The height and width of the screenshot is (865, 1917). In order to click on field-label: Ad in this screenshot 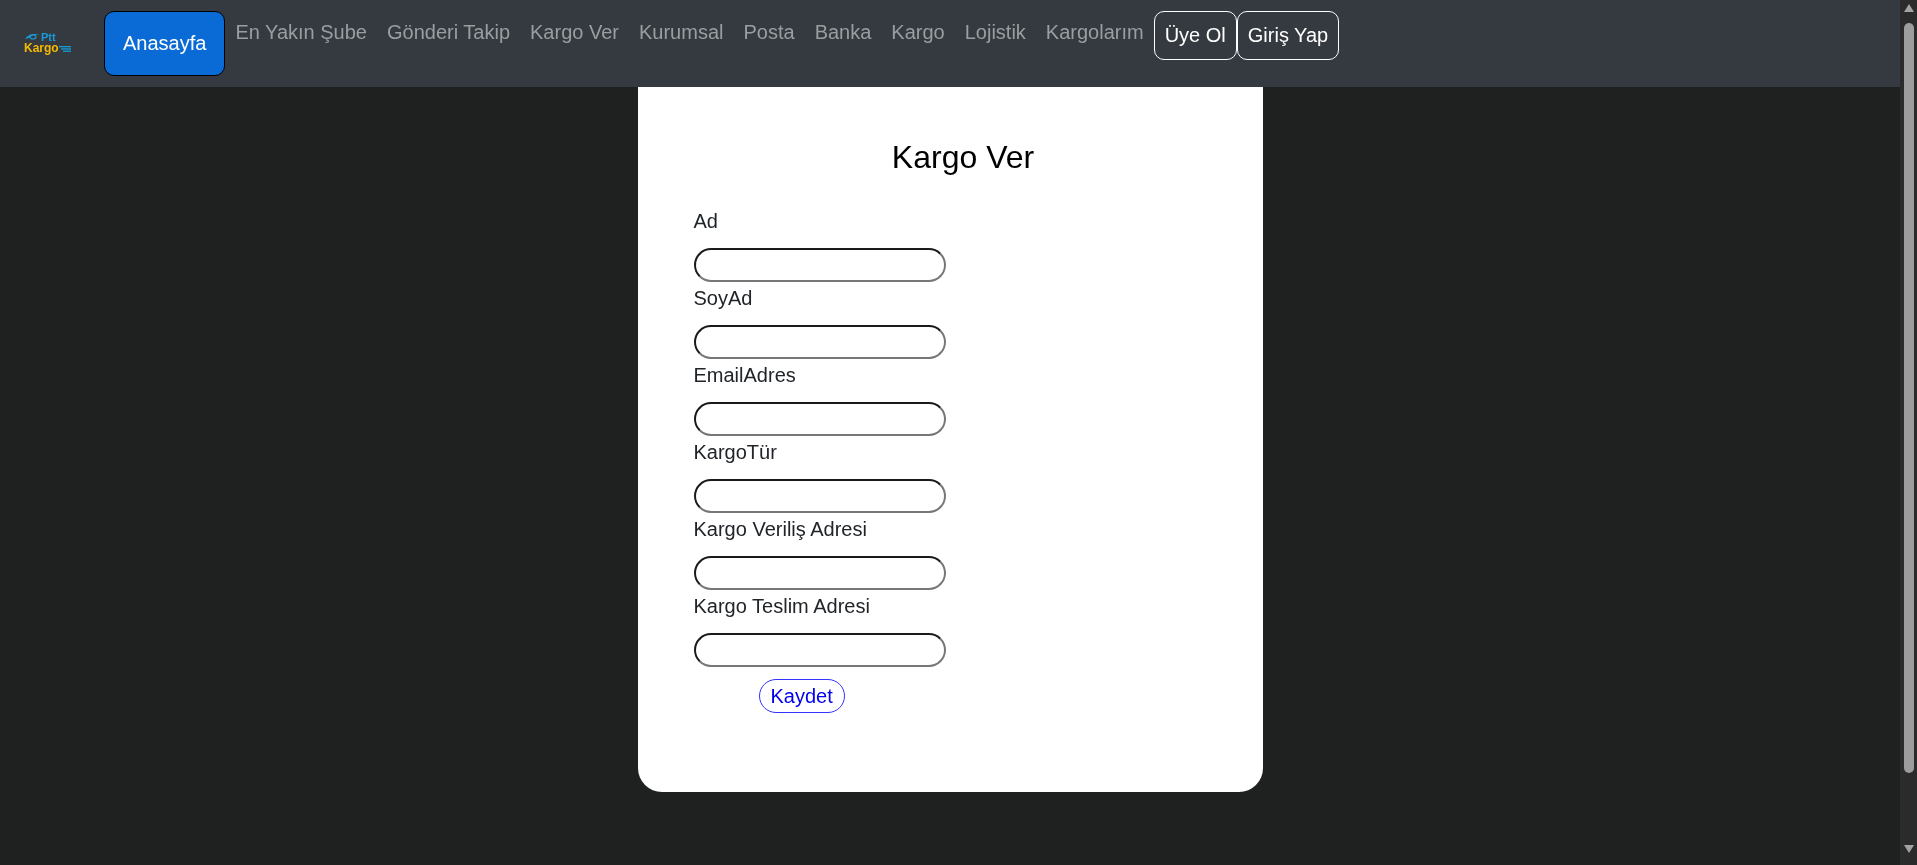, I will do `click(705, 221)`.